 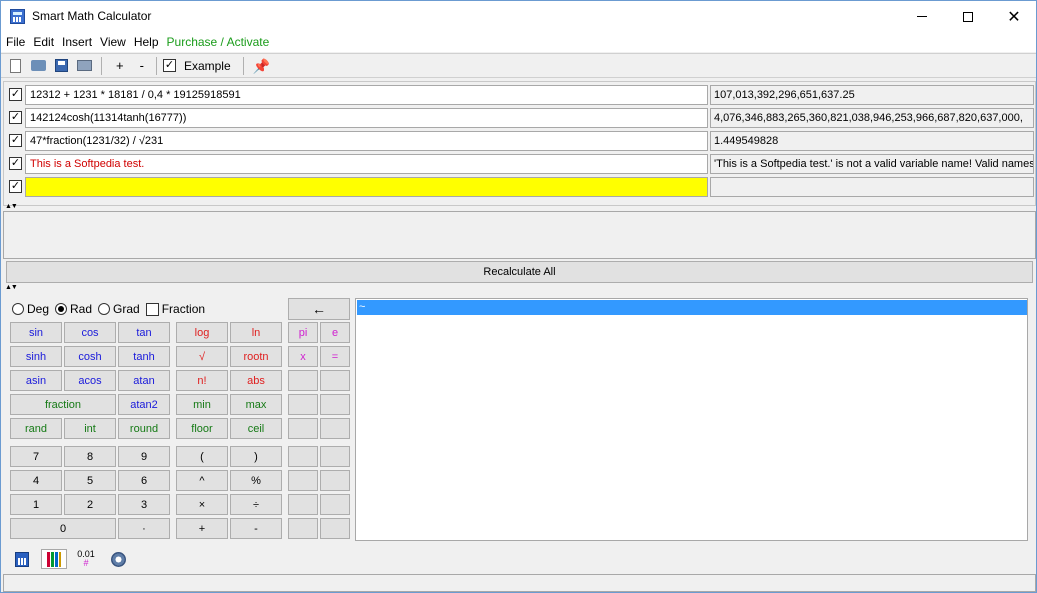 I want to click on key-int: int, so click(x=90, y=428).